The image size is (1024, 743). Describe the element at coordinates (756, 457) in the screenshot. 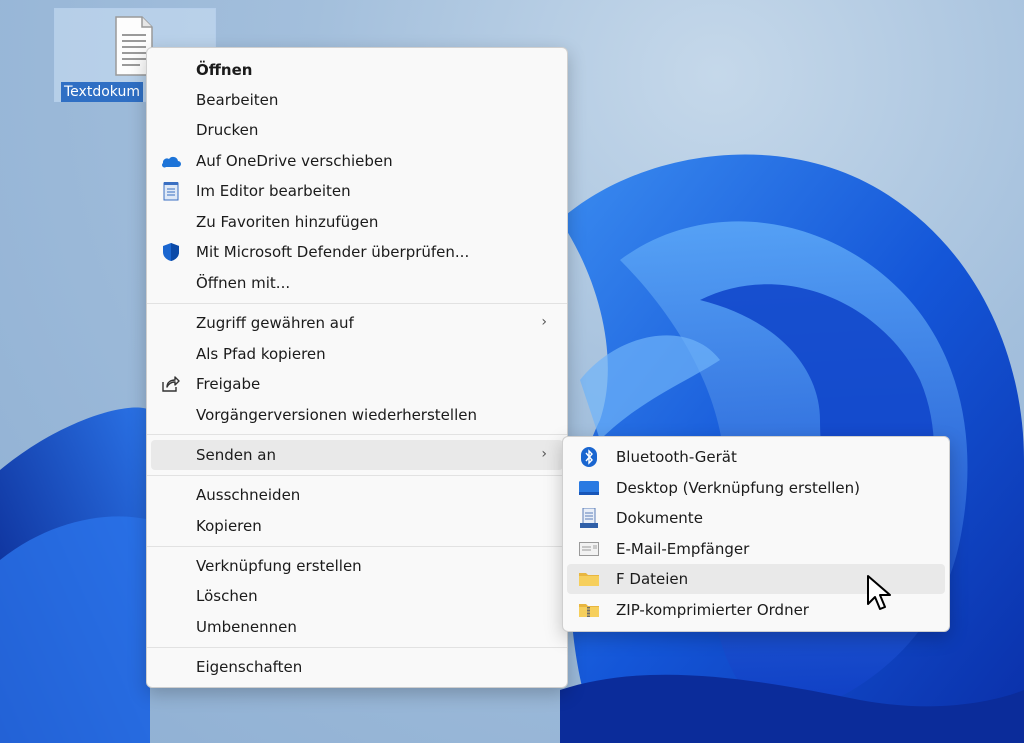

I see `submenu-item-bluetooth: Bluetooth-Gerät` at that location.